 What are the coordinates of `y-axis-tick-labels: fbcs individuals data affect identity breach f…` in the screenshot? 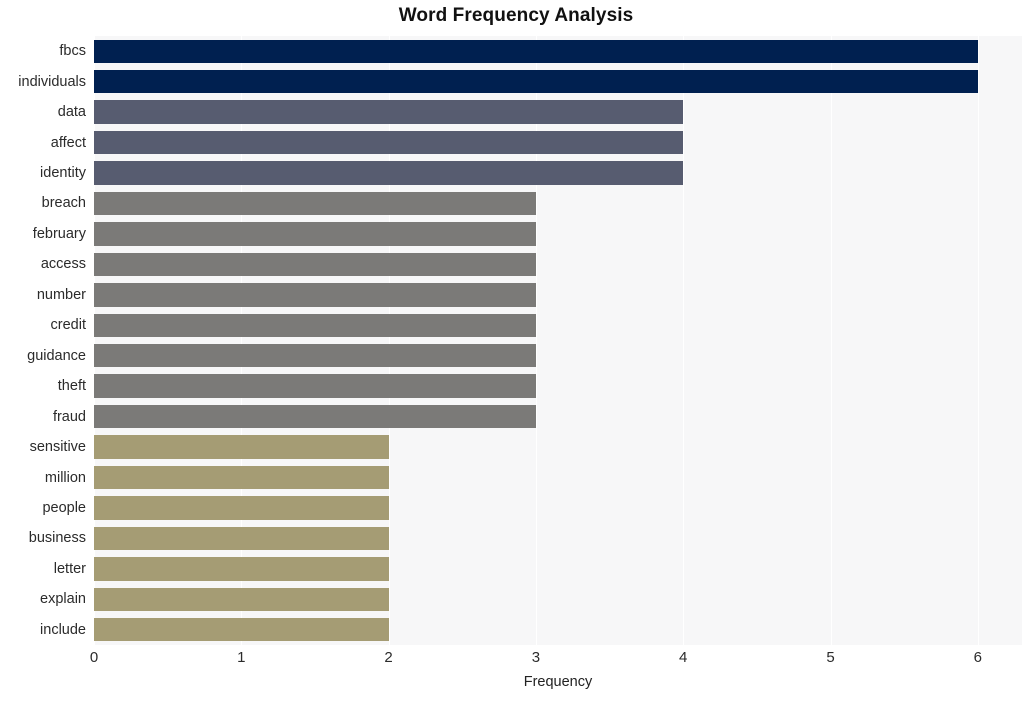 It's located at (43, 340).